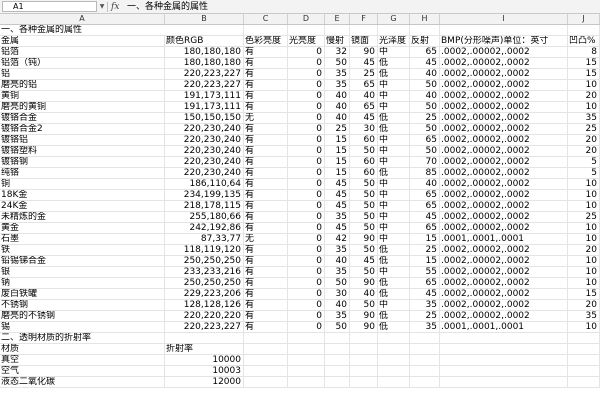 This screenshot has height=410, width=600. What do you see at coordinates (504, 162) in the screenshot?
I see `cell-i13: .0002,.00002,.0002` at bounding box center [504, 162].